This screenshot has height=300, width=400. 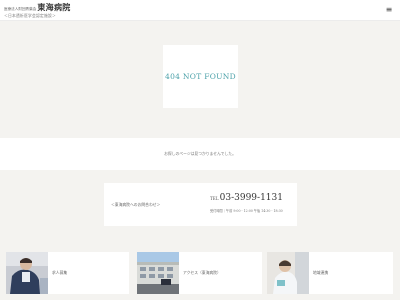 I want to click on not-found-title: 404 NOT FOUND, so click(x=200, y=76).